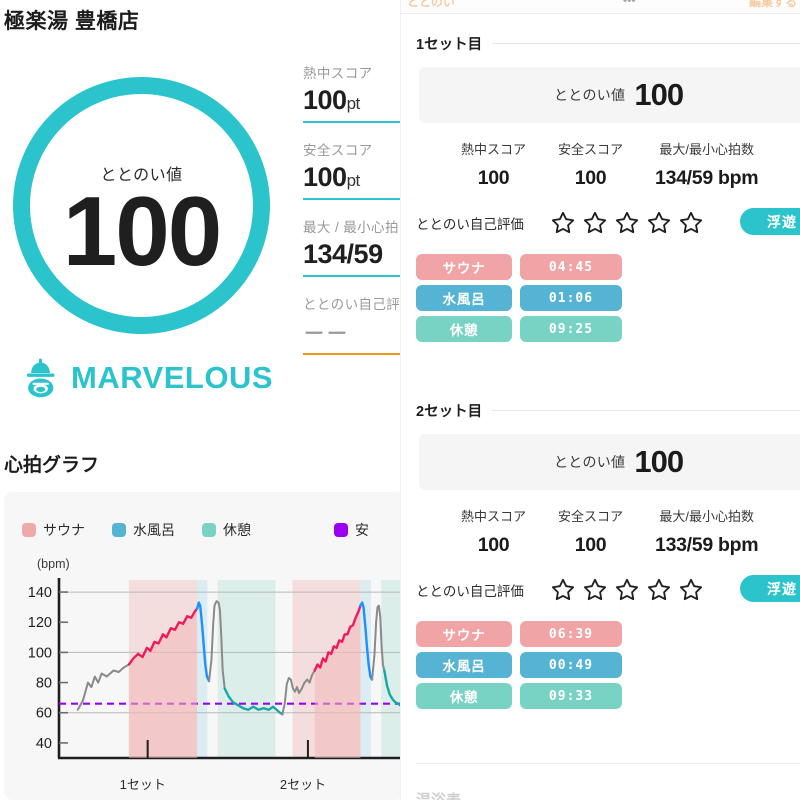 The image size is (800, 800). Describe the element at coordinates (64, 530) in the screenshot. I see `legend-label: サウナ` at that location.